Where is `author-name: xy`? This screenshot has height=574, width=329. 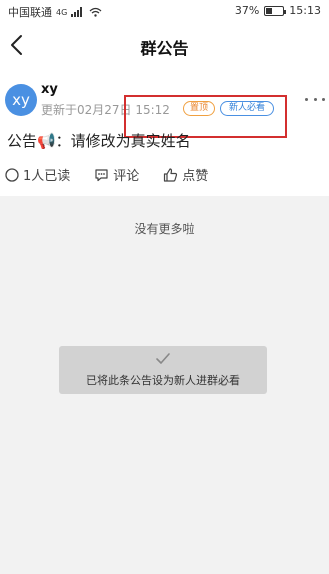 author-name: xy is located at coordinates (49, 89).